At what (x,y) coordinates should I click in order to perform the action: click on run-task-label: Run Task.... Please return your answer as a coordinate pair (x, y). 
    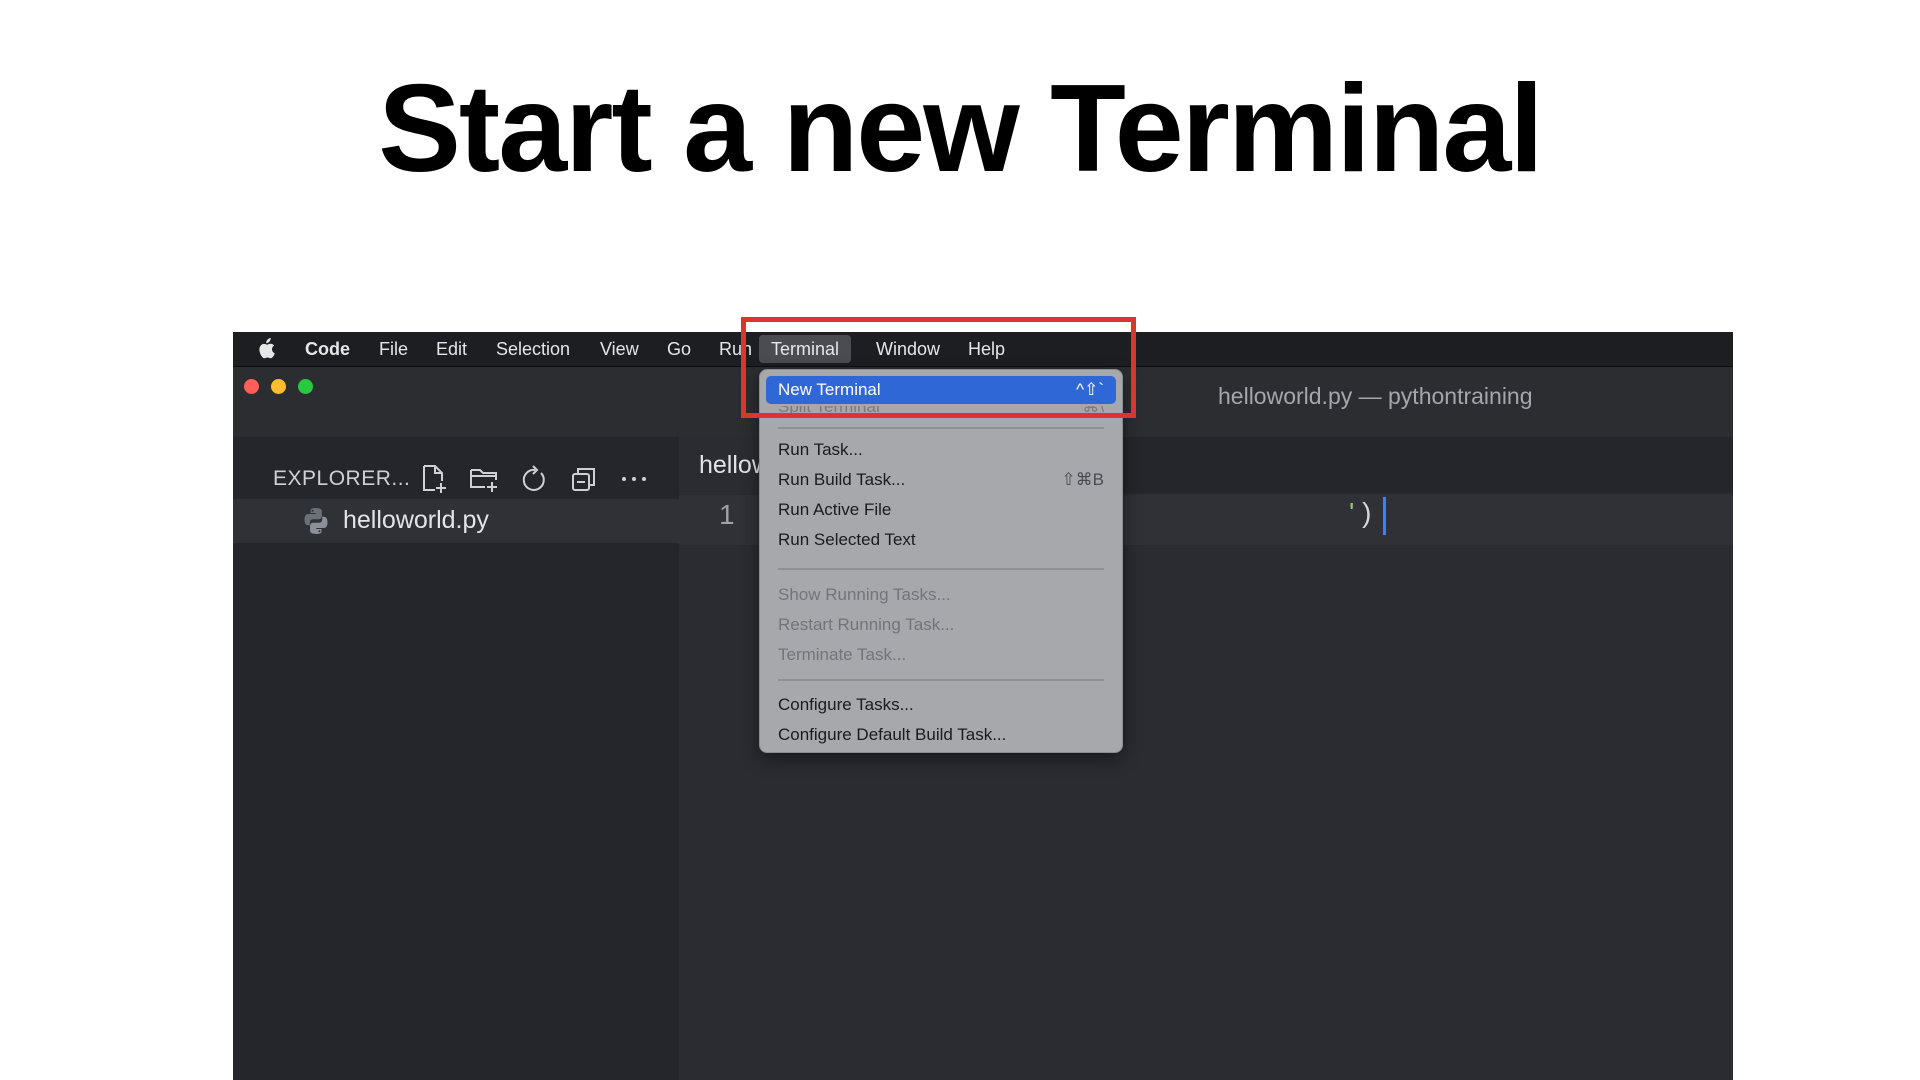
    Looking at the image, I should click on (820, 449).